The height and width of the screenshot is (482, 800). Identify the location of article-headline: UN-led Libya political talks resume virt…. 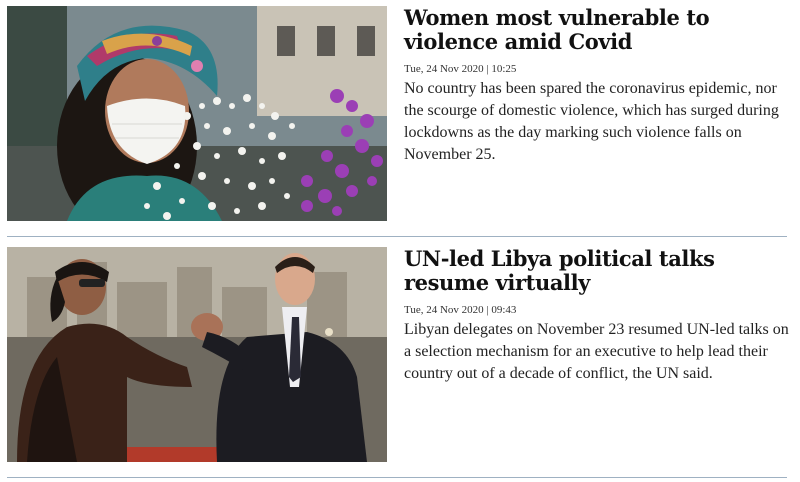
(596, 271).